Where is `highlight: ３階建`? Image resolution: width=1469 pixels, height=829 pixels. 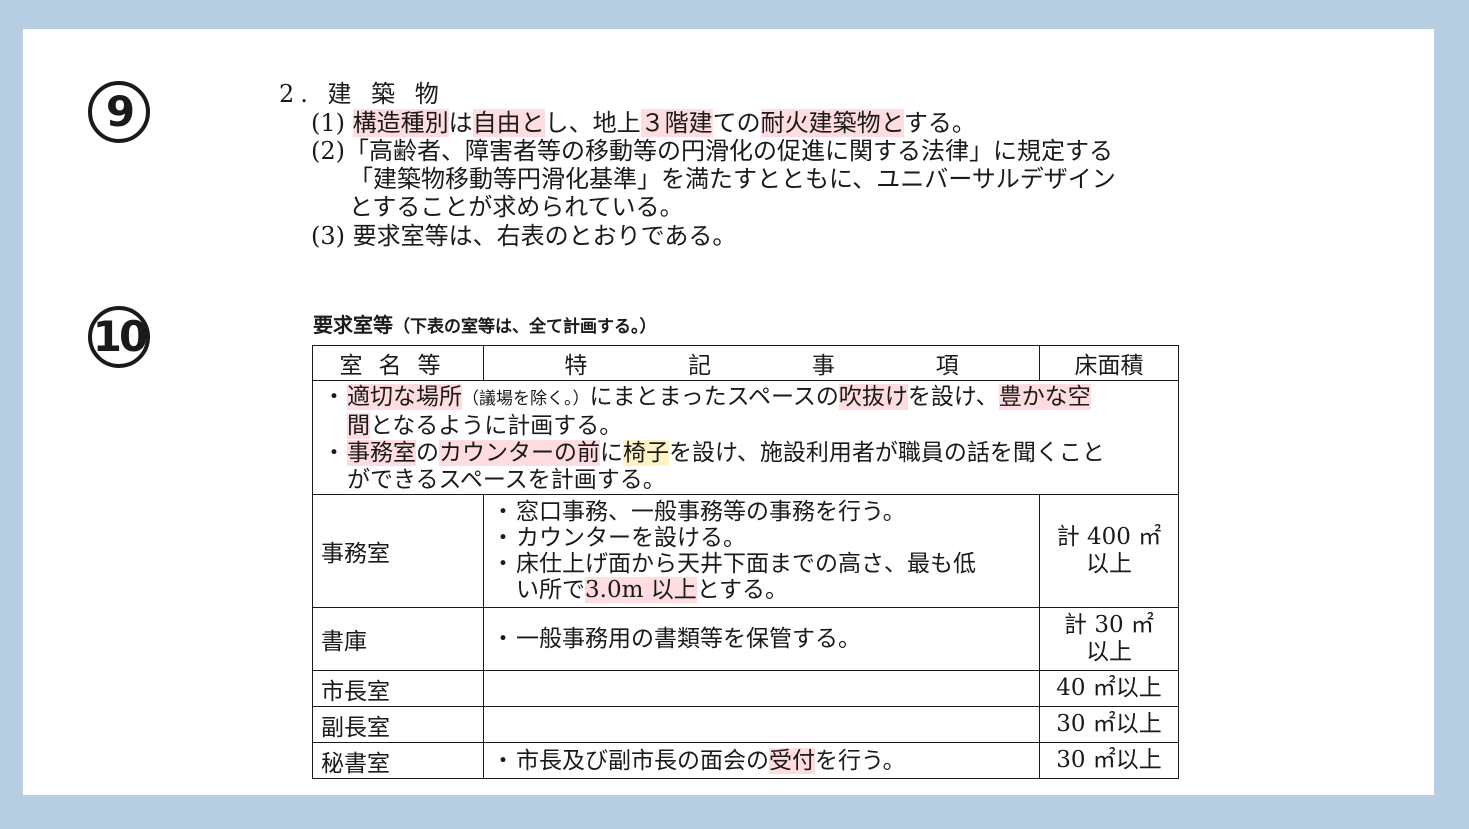
highlight: ３階建 is located at coordinates (676, 123).